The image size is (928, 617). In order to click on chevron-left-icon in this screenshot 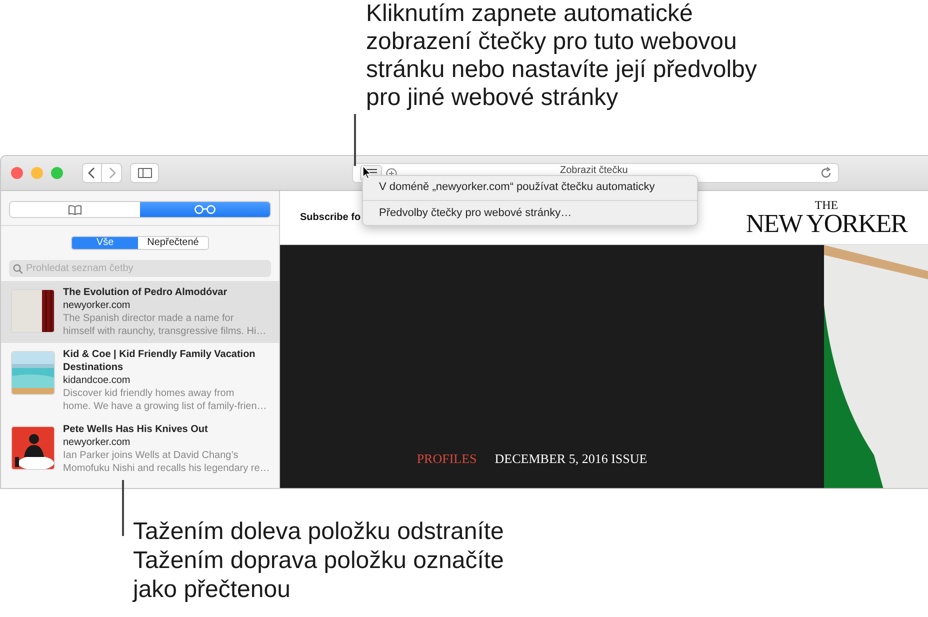, I will do `click(92, 173)`.